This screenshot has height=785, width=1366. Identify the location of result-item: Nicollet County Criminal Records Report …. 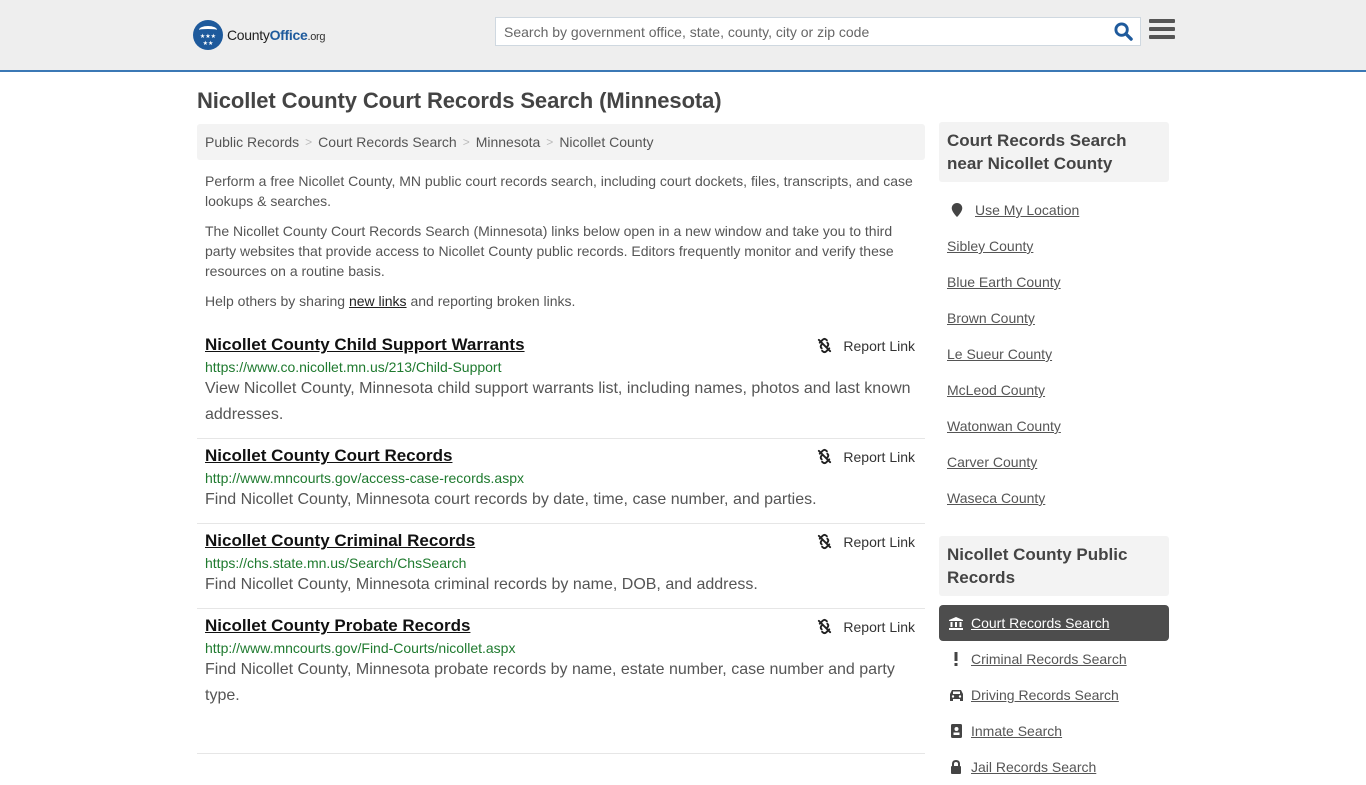
(561, 566).